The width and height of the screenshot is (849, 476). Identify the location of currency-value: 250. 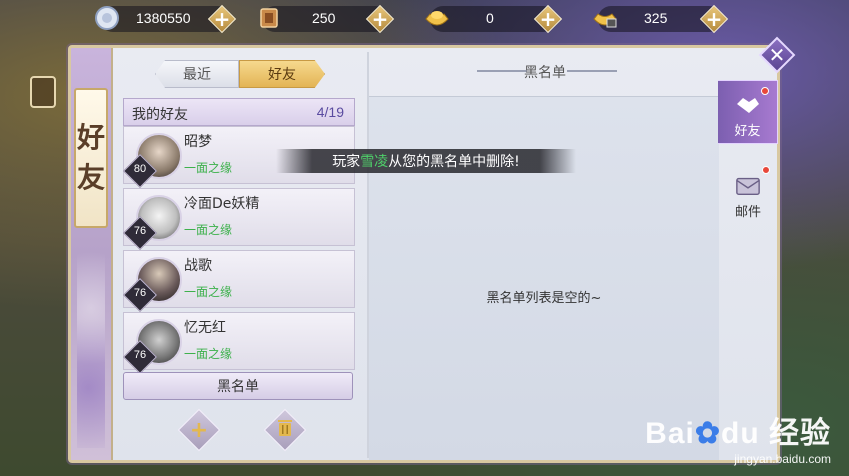
(324, 18).